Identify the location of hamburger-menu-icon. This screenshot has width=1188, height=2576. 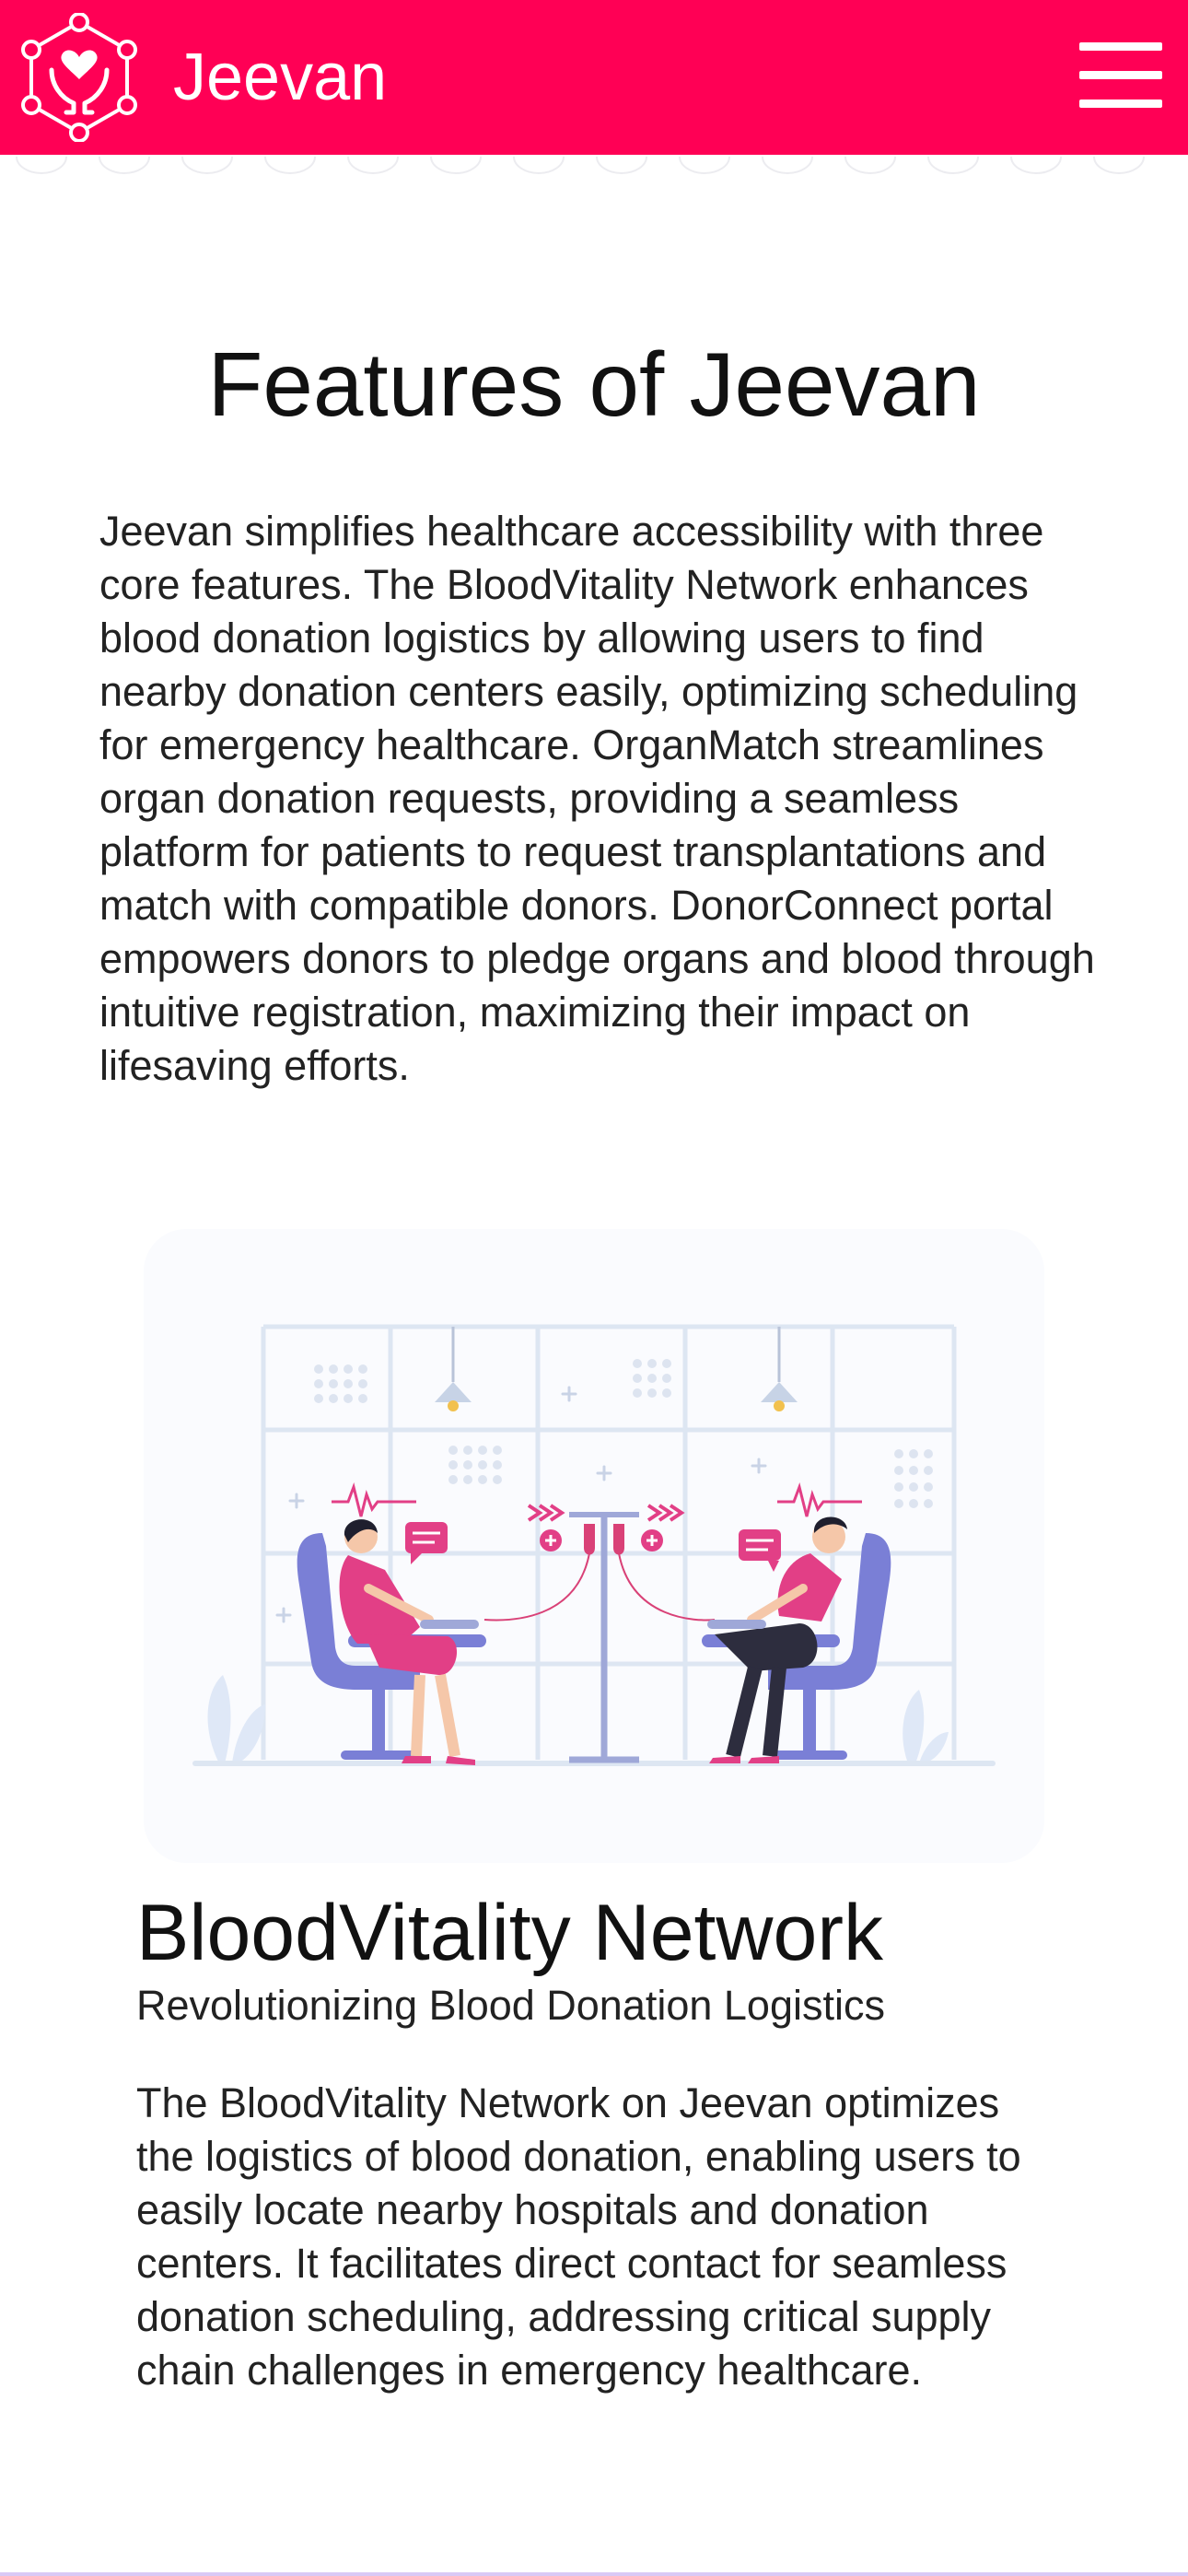
(1120, 76).